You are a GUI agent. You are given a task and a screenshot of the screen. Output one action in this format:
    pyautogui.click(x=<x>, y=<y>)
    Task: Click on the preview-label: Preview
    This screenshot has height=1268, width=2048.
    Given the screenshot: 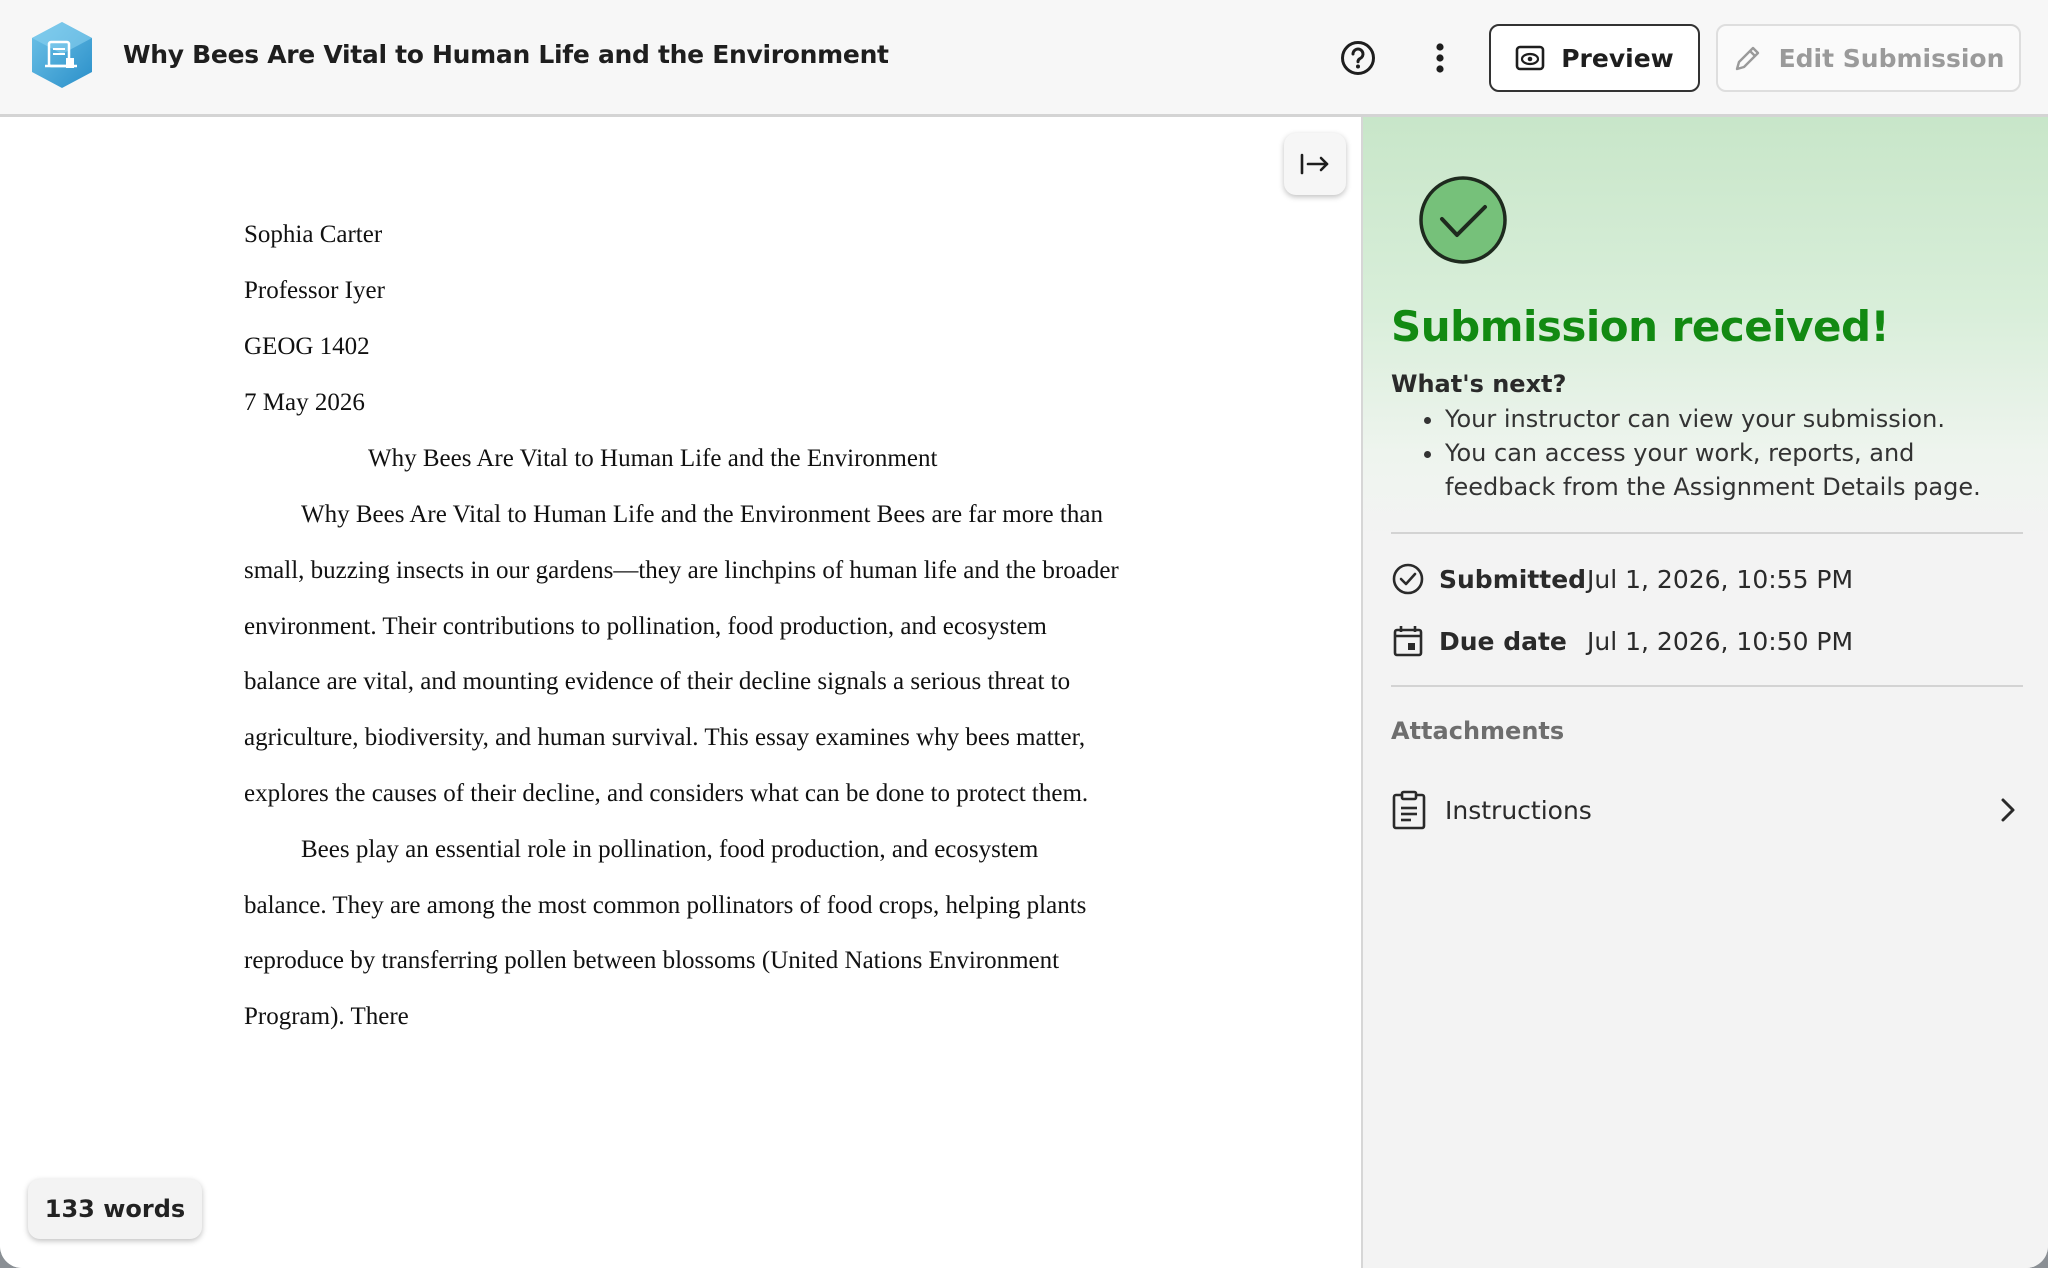 What is the action you would take?
    pyautogui.click(x=1617, y=58)
    